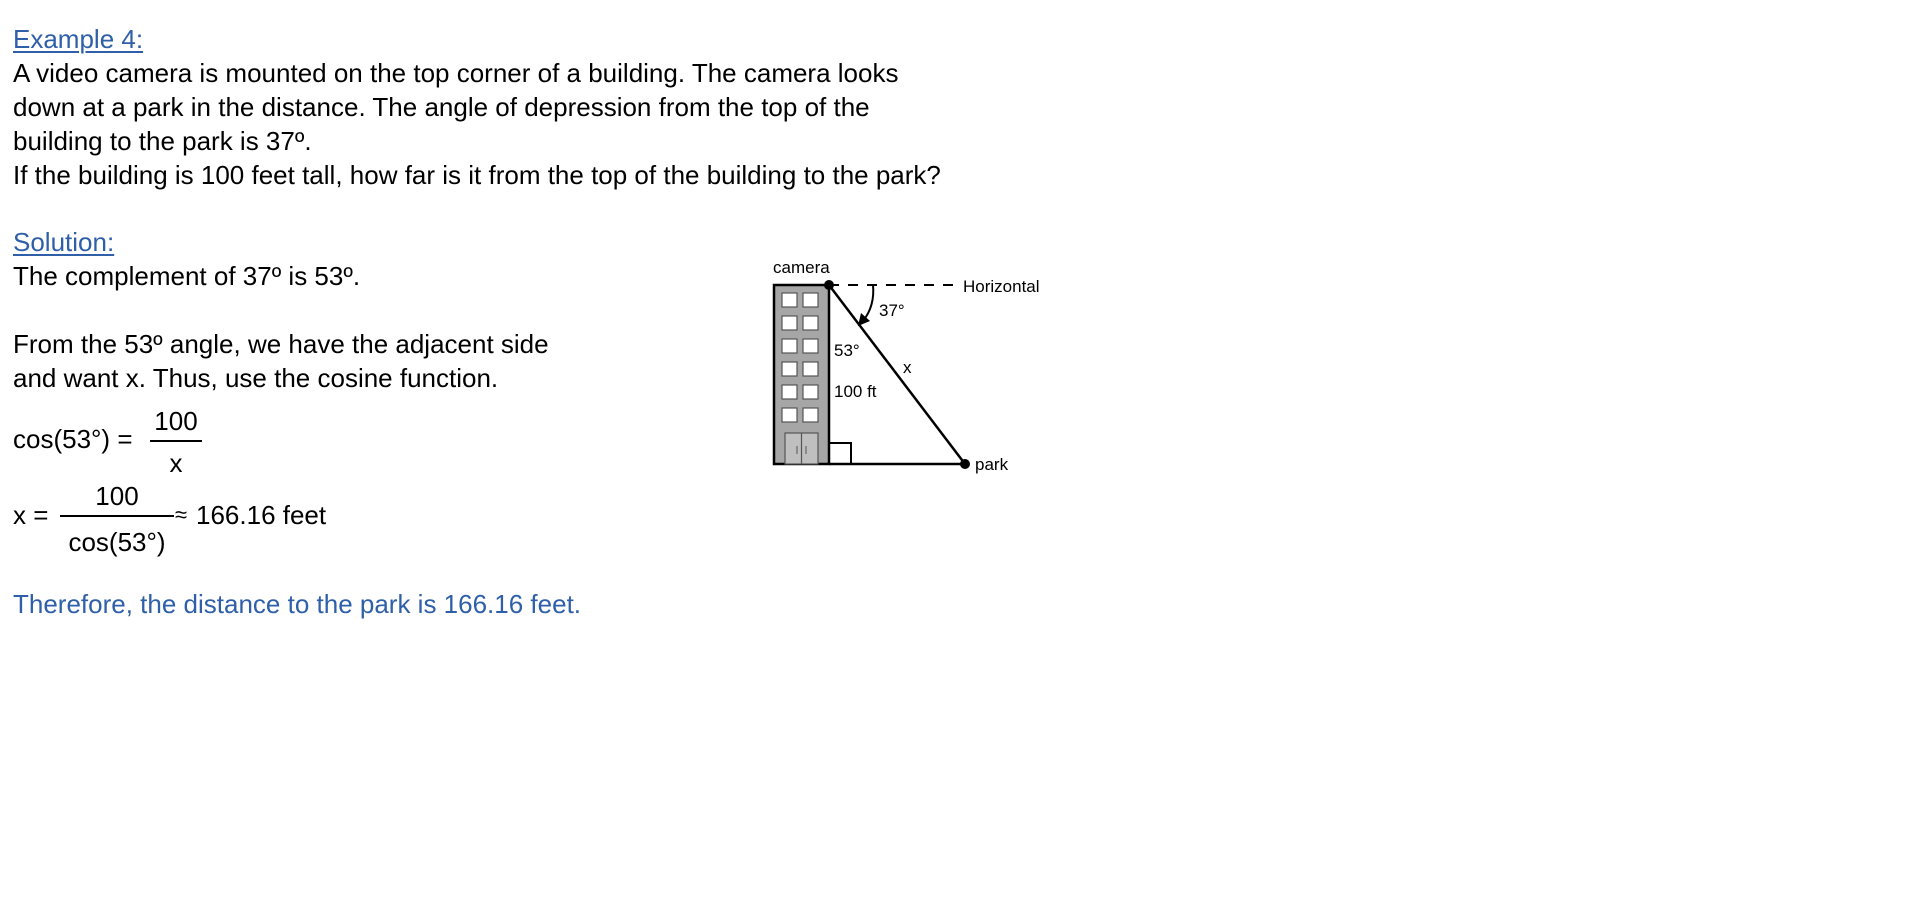 Image resolution: width=1914 pixels, height=903 pixels. I want to click on top-angle-label: 53°, so click(847, 350).